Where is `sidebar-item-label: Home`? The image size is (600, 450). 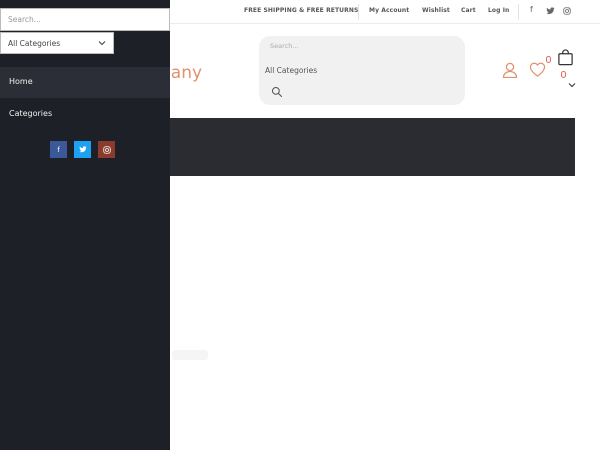
sidebar-item-label: Home is located at coordinates (21, 81).